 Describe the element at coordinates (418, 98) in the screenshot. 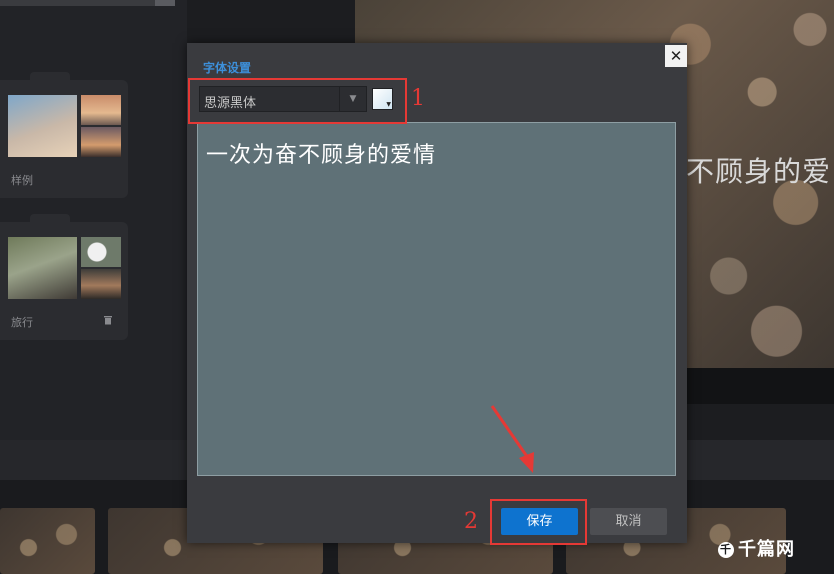

I see `annotation-number-1: 1` at that location.